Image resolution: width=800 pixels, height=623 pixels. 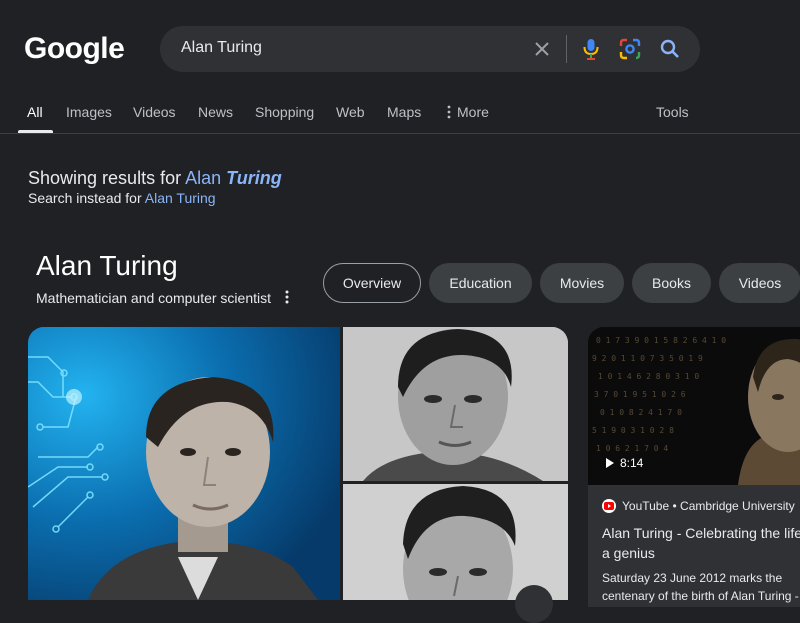 What do you see at coordinates (284, 112) in the screenshot?
I see `tab-shopping: Shopping` at bounding box center [284, 112].